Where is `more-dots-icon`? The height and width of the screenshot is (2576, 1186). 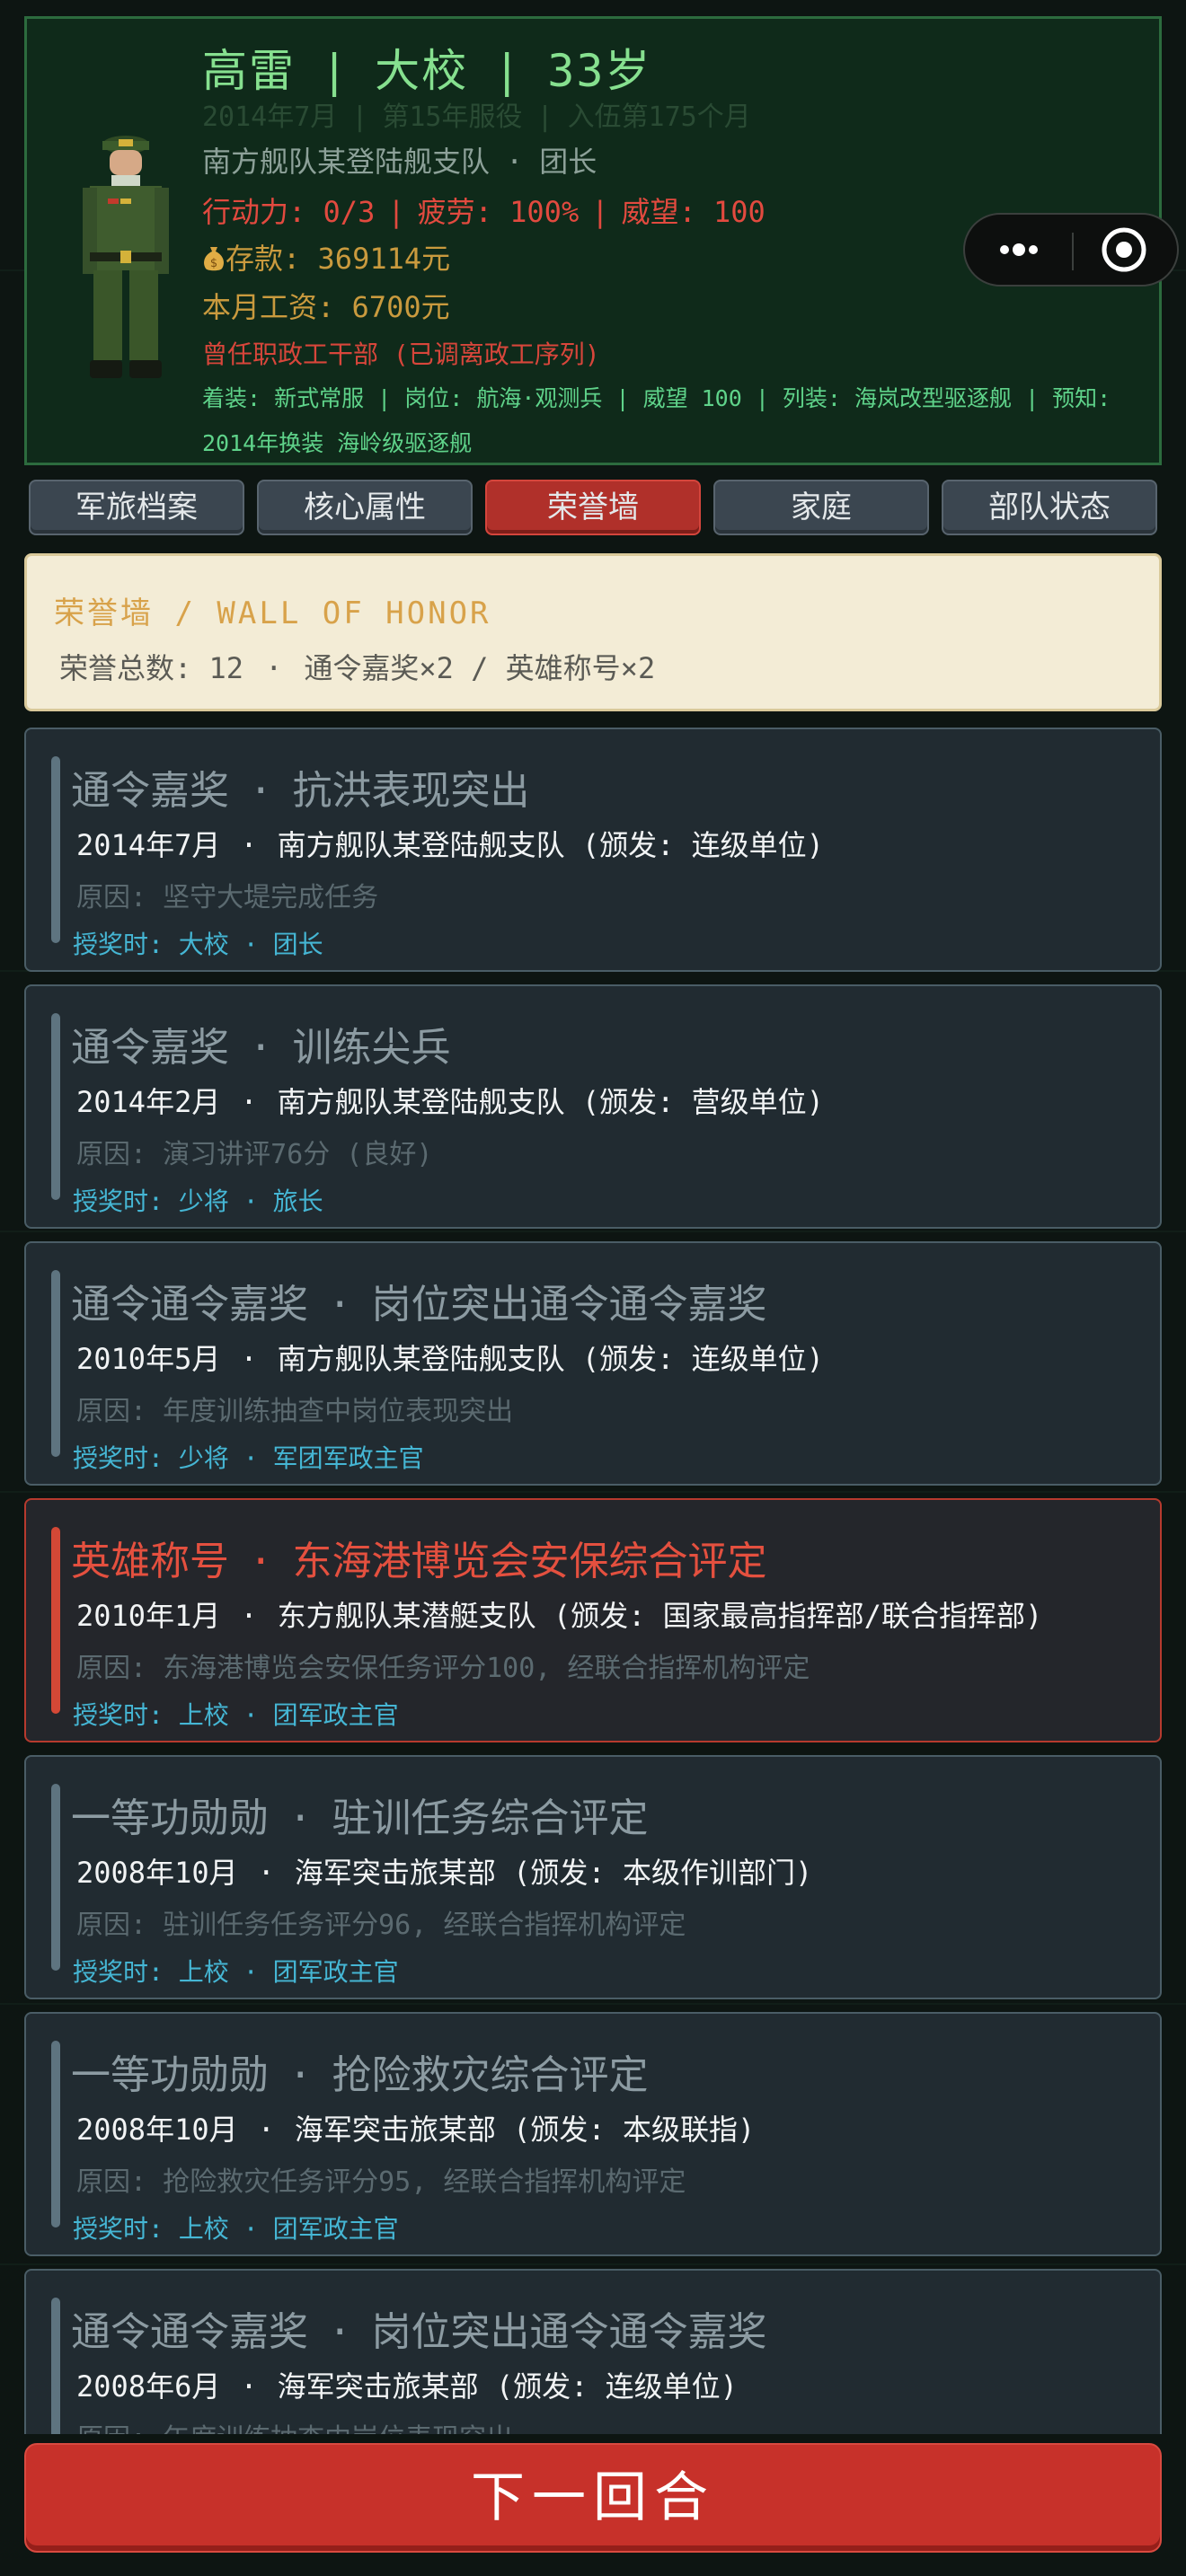
more-dots-icon is located at coordinates (1019, 249).